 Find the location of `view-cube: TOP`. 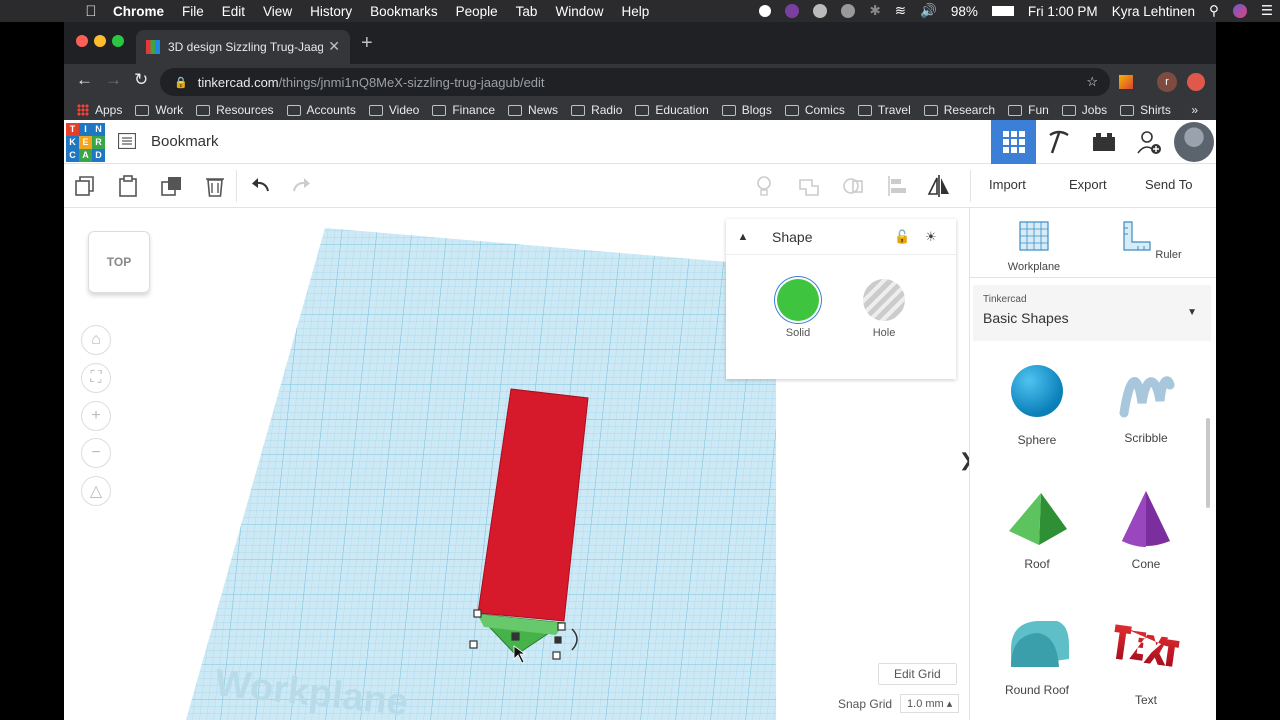

view-cube: TOP is located at coordinates (119, 262).